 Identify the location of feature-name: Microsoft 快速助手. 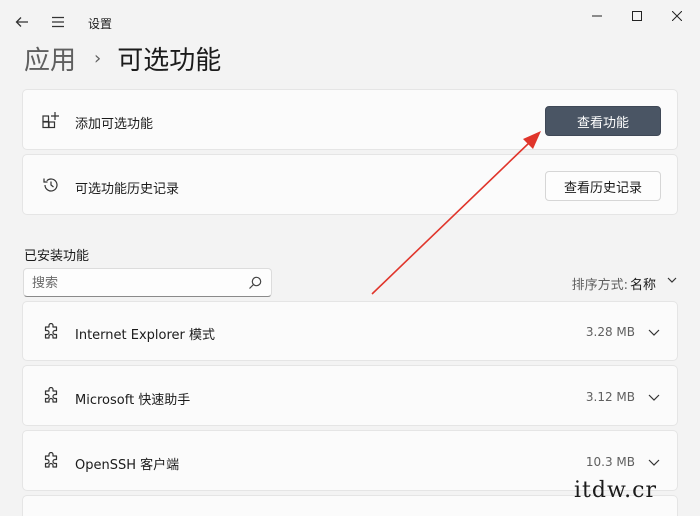
(133, 400).